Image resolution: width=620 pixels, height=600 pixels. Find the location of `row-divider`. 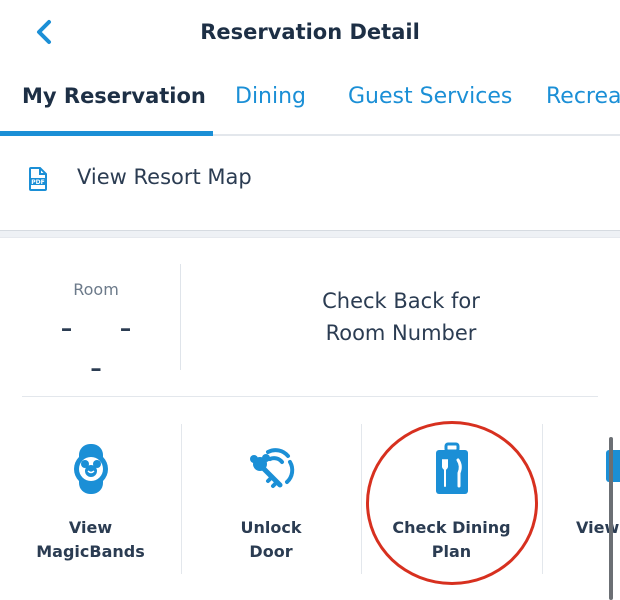

row-divider is located at coordinates (310, 396).